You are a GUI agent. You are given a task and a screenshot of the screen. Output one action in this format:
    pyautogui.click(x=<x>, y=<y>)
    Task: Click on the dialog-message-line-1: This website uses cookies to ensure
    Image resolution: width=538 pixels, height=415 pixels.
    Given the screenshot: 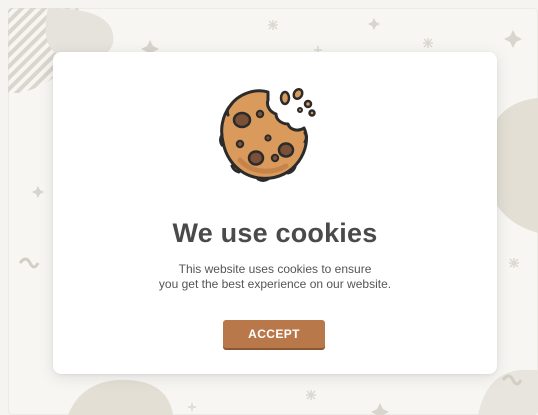 What is the action you would take?
    pyautogui.click(x=275, y=269)
    